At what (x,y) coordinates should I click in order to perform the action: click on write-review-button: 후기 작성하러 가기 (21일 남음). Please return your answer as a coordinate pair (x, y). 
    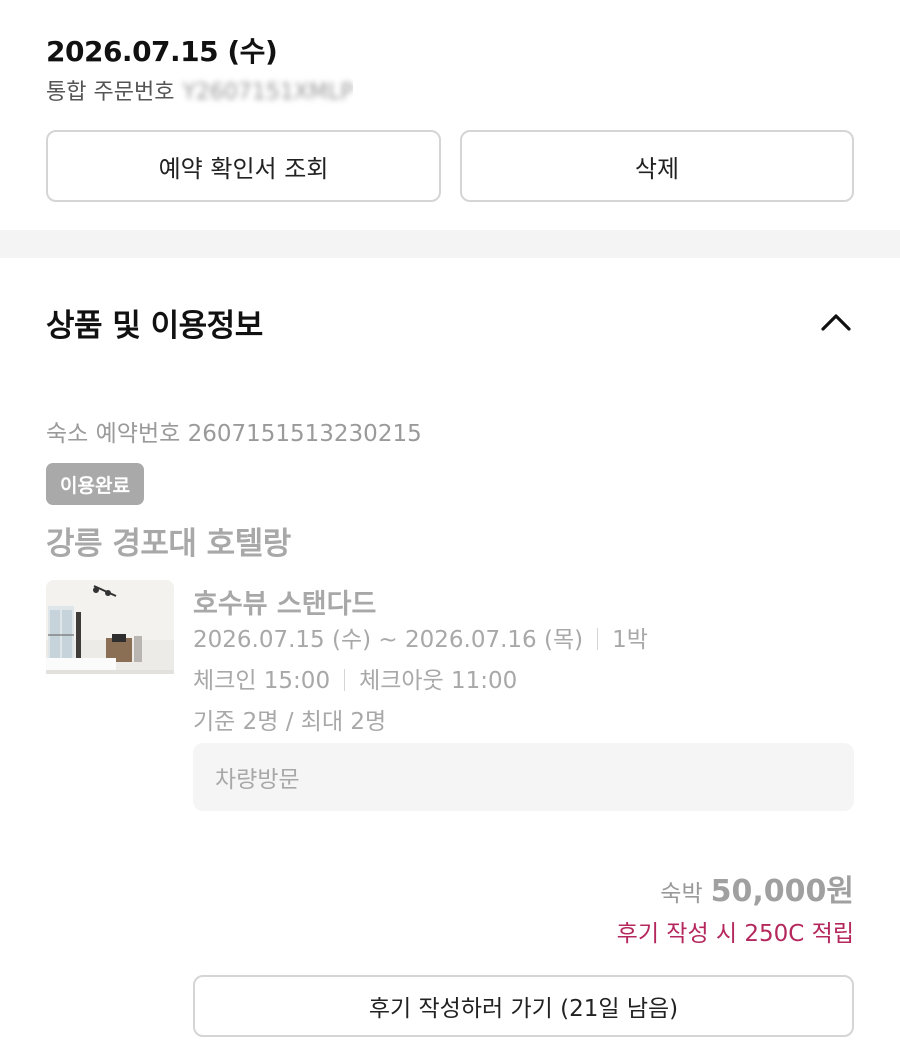
    Looking at the image, I should click on (523, 1006).